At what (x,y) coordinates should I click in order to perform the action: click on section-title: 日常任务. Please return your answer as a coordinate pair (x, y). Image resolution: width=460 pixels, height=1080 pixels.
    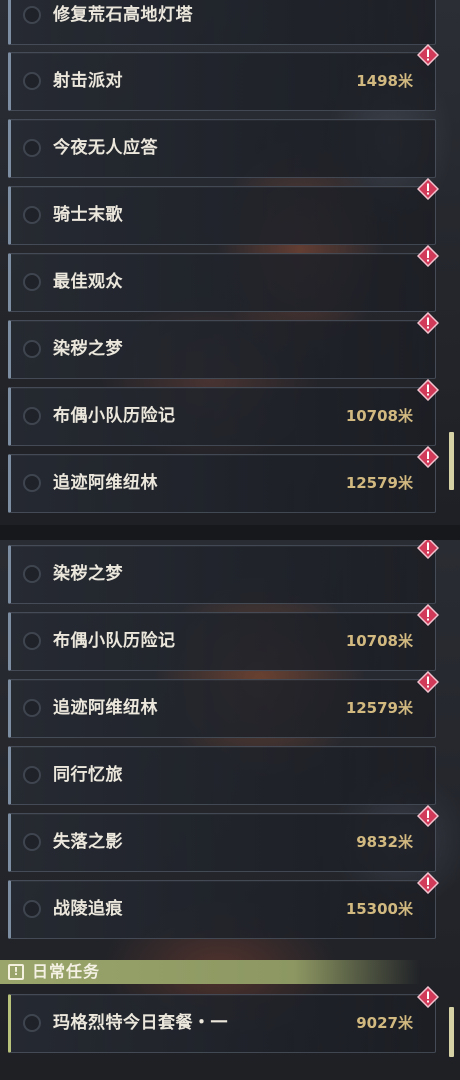
    Looking at the image, I should click on (66, 971).